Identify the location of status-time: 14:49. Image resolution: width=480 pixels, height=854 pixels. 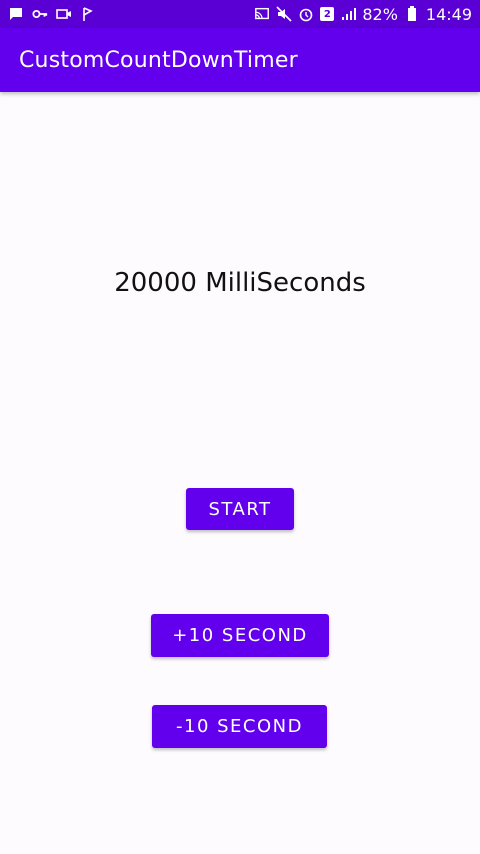
(448, 14).